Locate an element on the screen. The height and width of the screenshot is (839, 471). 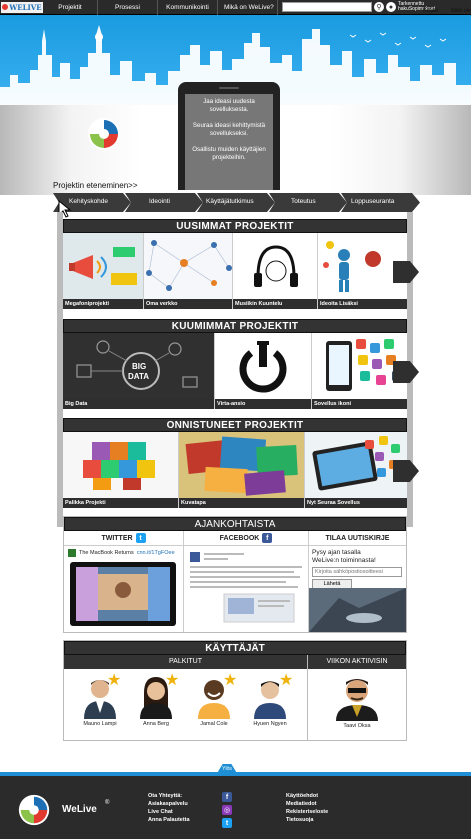
headphones-image is located at coordinates (275, 266).